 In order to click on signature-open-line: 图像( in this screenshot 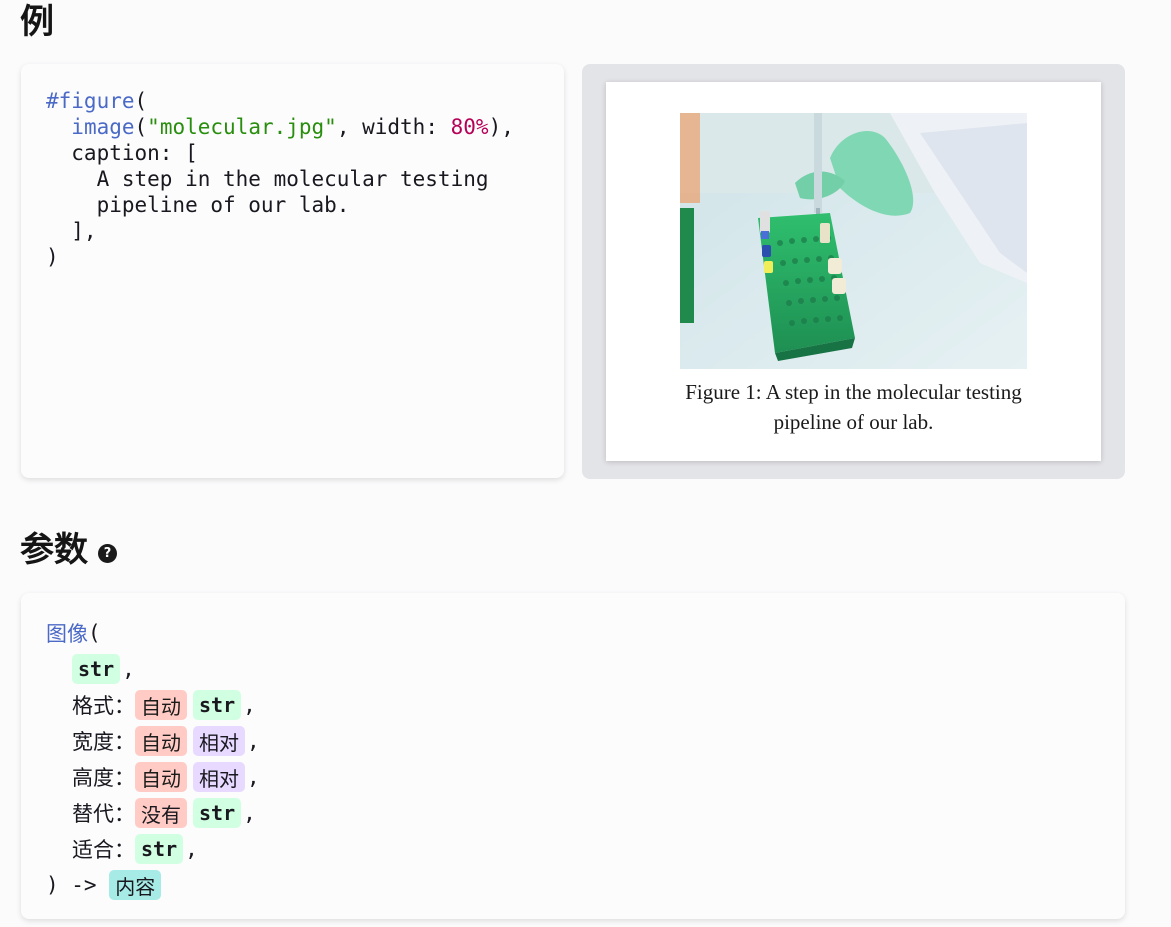, I will do `click(153, 633)`.